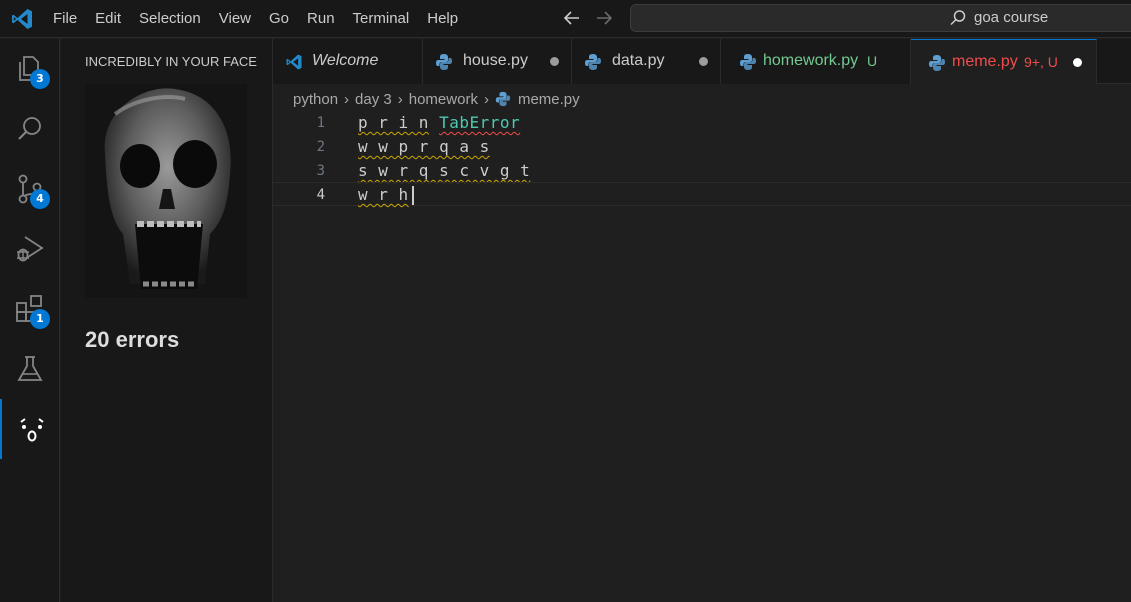 The width and height of the screenshot is (1131, 602). What do you see at coordinates (235, 19) in the screenshot?
I see `menu-view: View` at bounding box center [235, 19].